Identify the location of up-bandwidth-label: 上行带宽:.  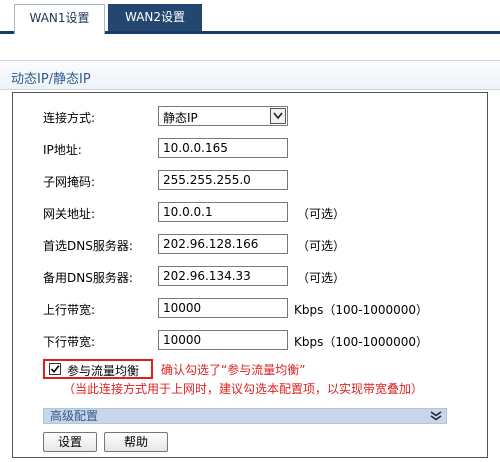
(69, 310).